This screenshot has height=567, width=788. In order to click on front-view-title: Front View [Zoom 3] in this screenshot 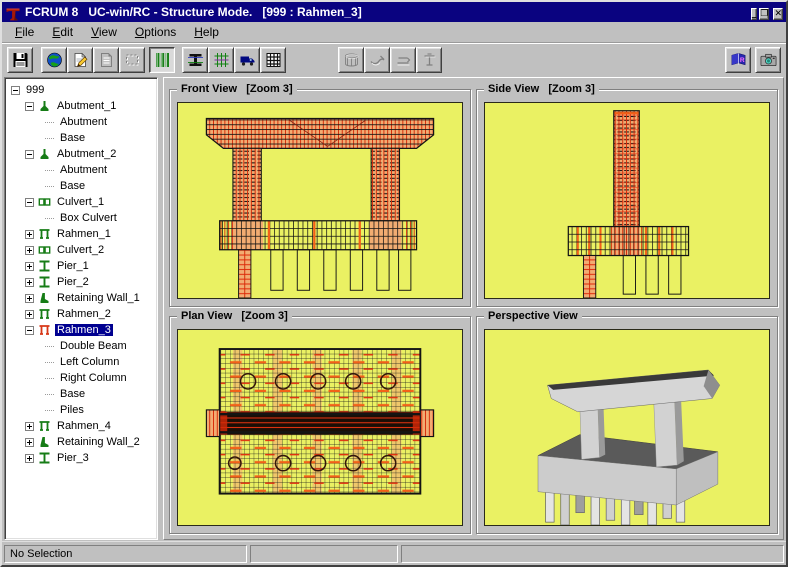, I will do `click(237, 89)`.